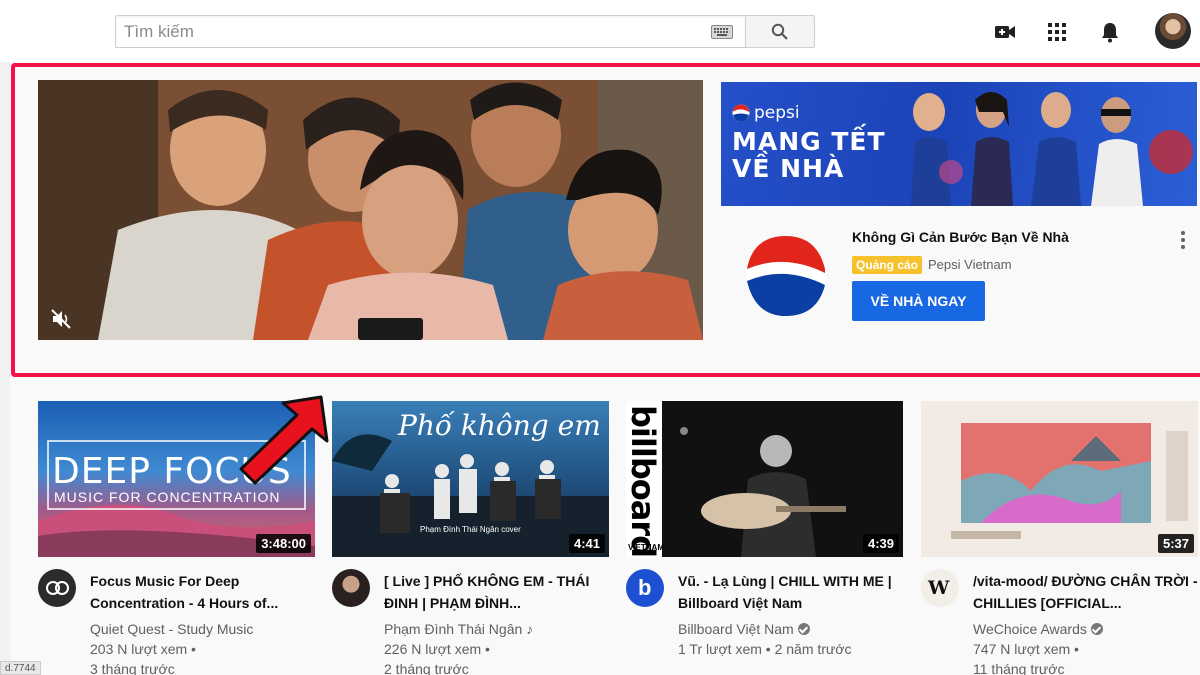  What do you see at coordinates (741, 113) in the screenshot?
I see `pepsi-small-logo-icon` at bounding box center [741, 113].